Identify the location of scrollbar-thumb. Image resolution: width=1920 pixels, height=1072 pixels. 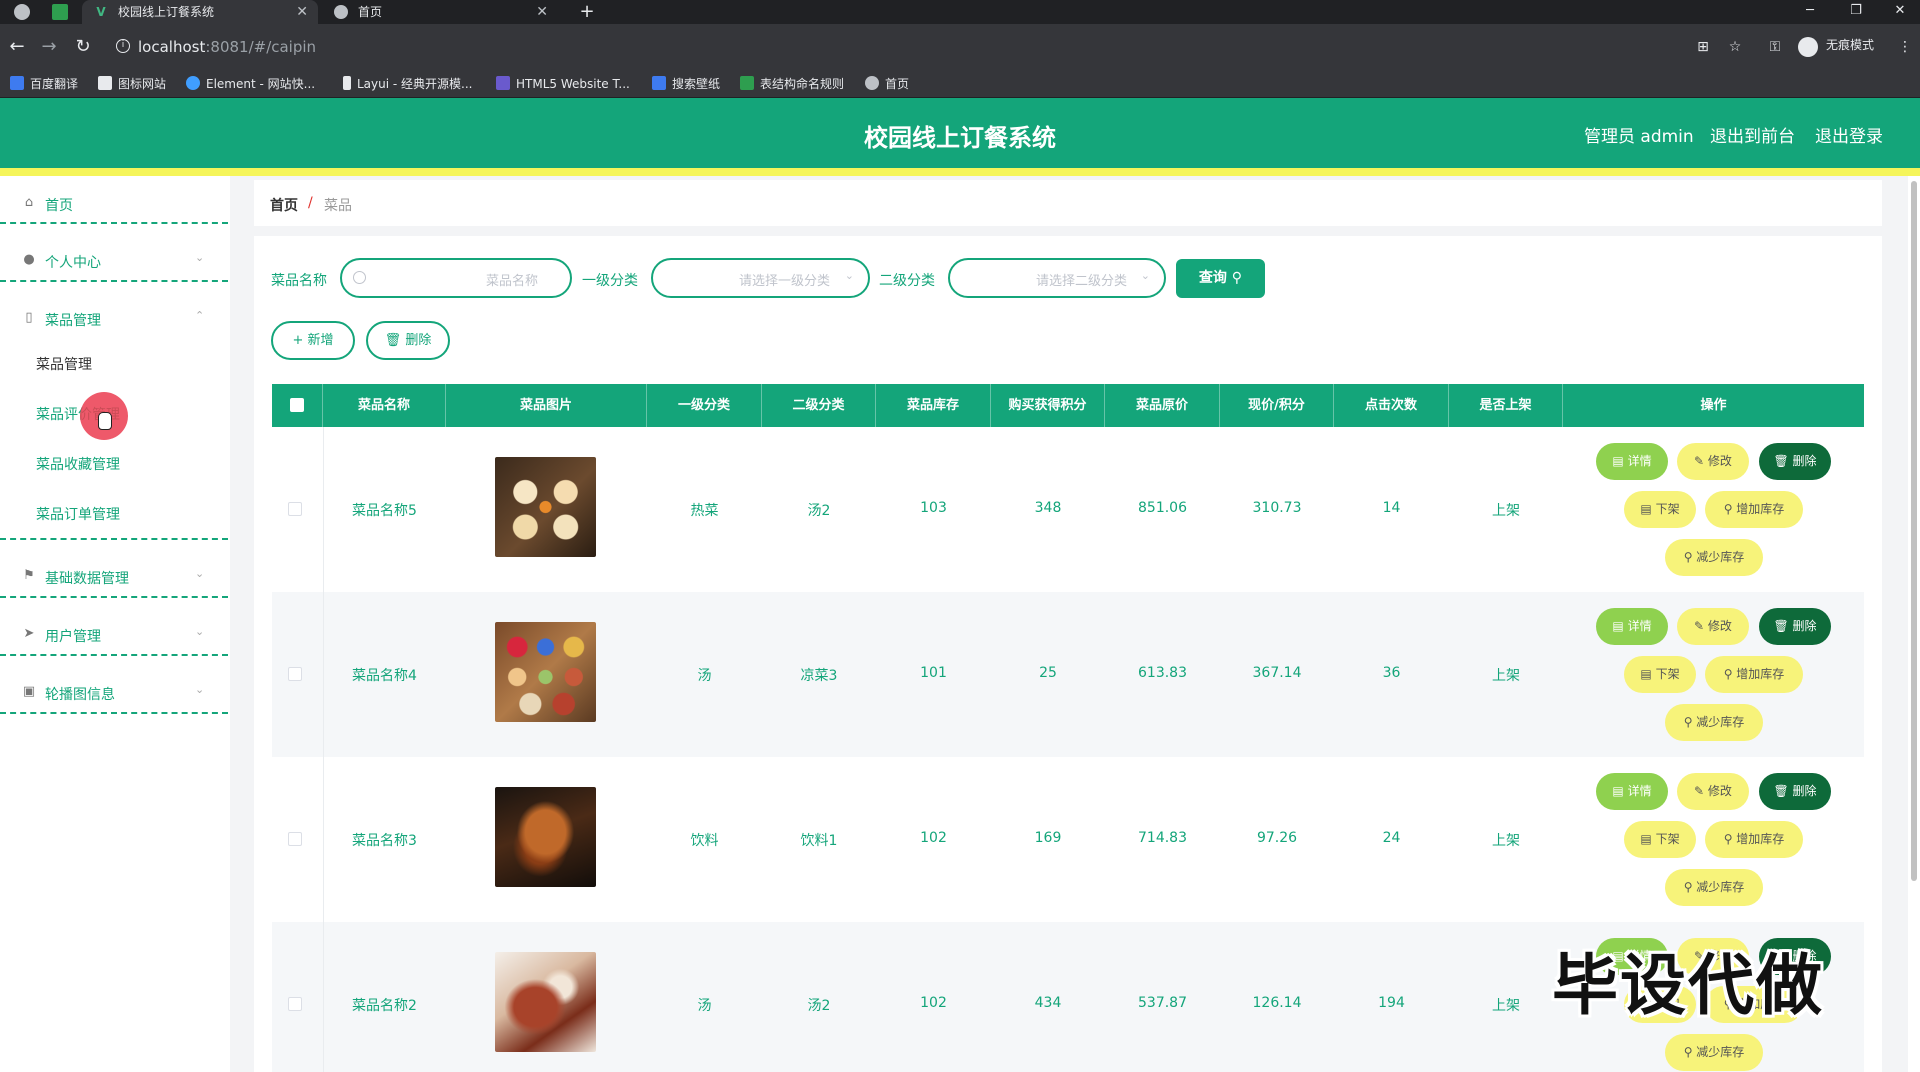
(1914, 531).